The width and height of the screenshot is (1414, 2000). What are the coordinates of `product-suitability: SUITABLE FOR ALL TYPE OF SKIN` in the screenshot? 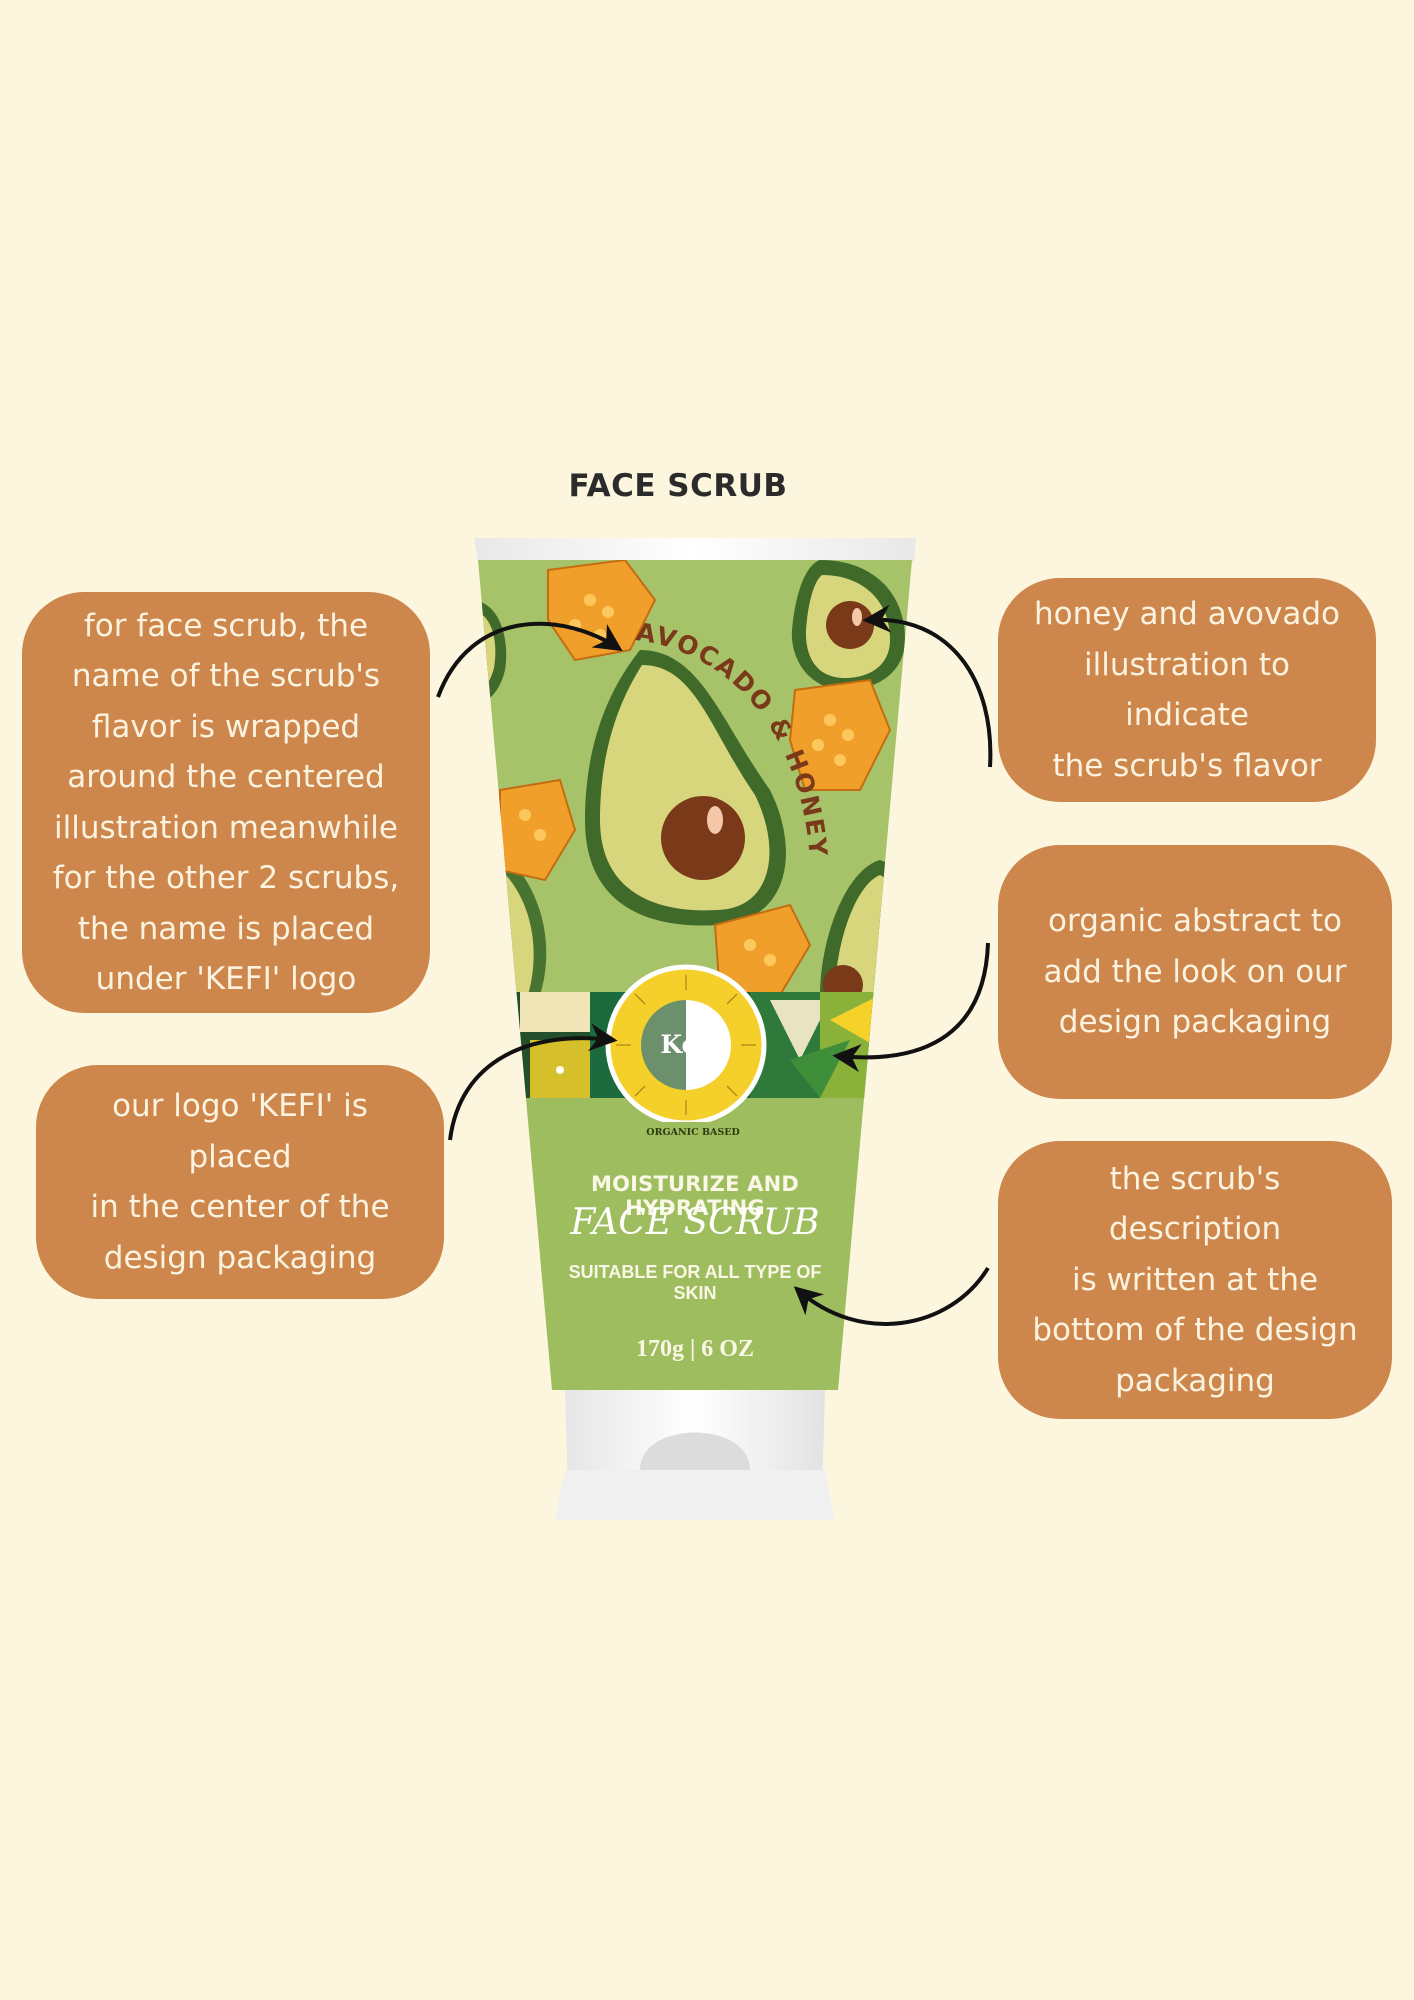 It's located at (695, 1282).